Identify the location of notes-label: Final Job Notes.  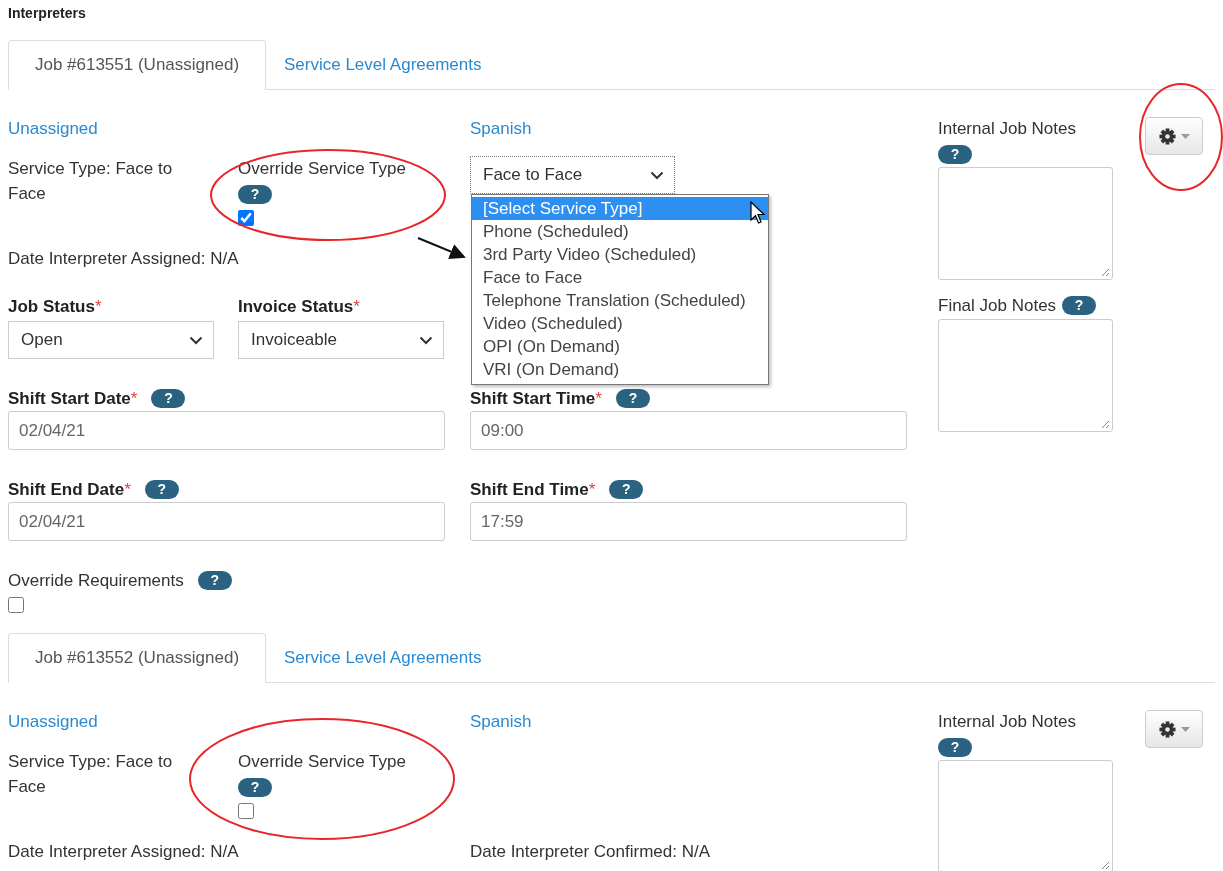
(997, 305).